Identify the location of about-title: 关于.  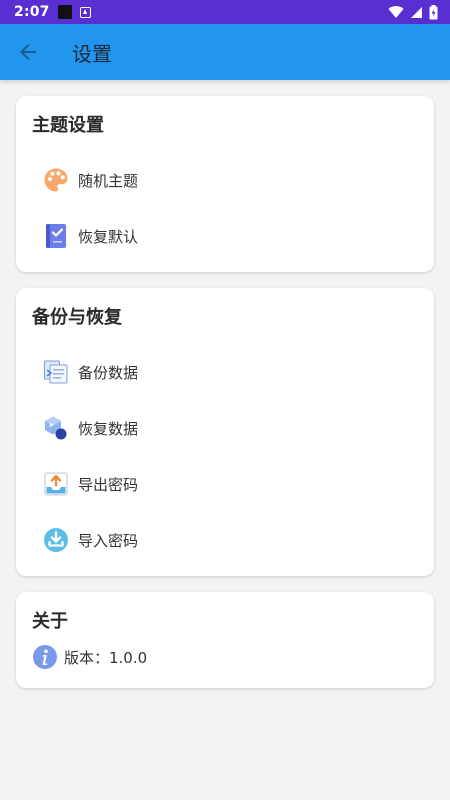
(50, 621).